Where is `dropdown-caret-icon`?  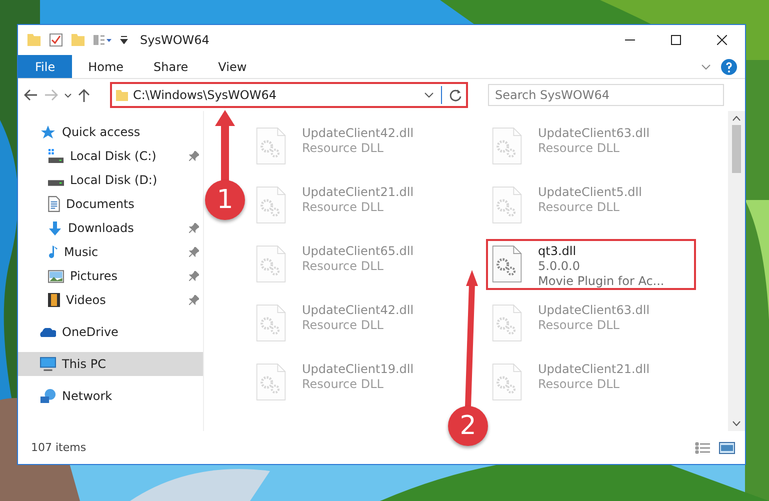
dropdown-caret-icon is located at coordinates (429, 95).